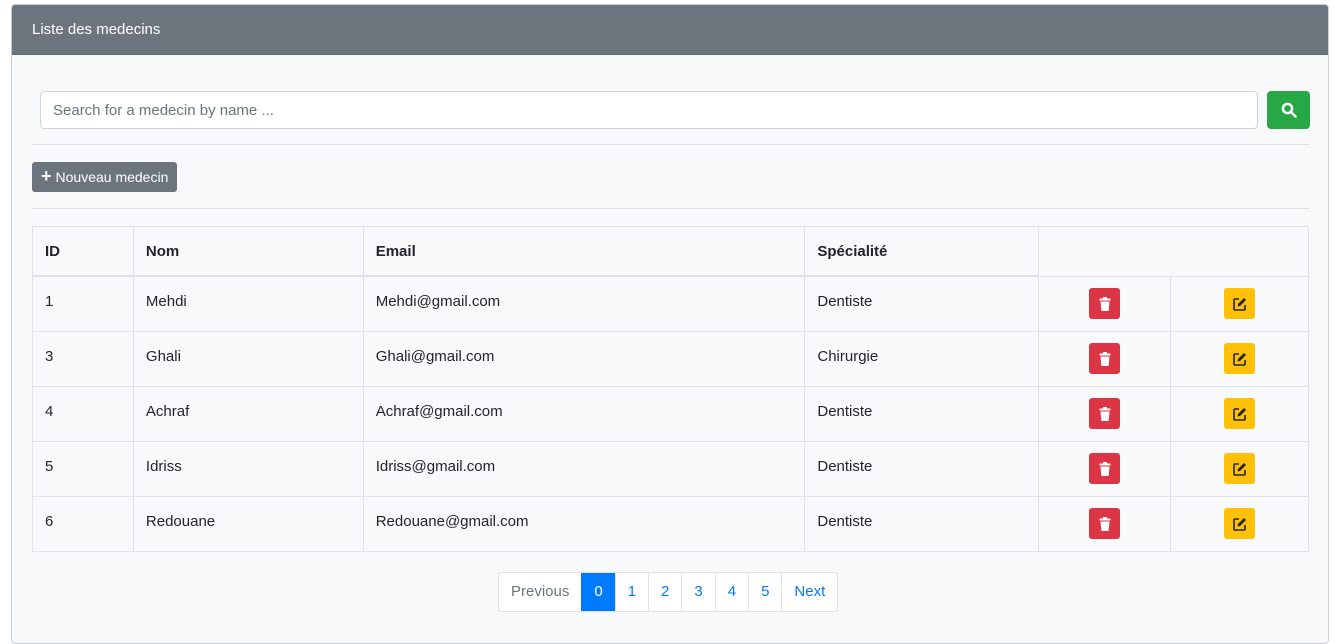  I want to click on cell-nom: Idriss, so click(248, 468).